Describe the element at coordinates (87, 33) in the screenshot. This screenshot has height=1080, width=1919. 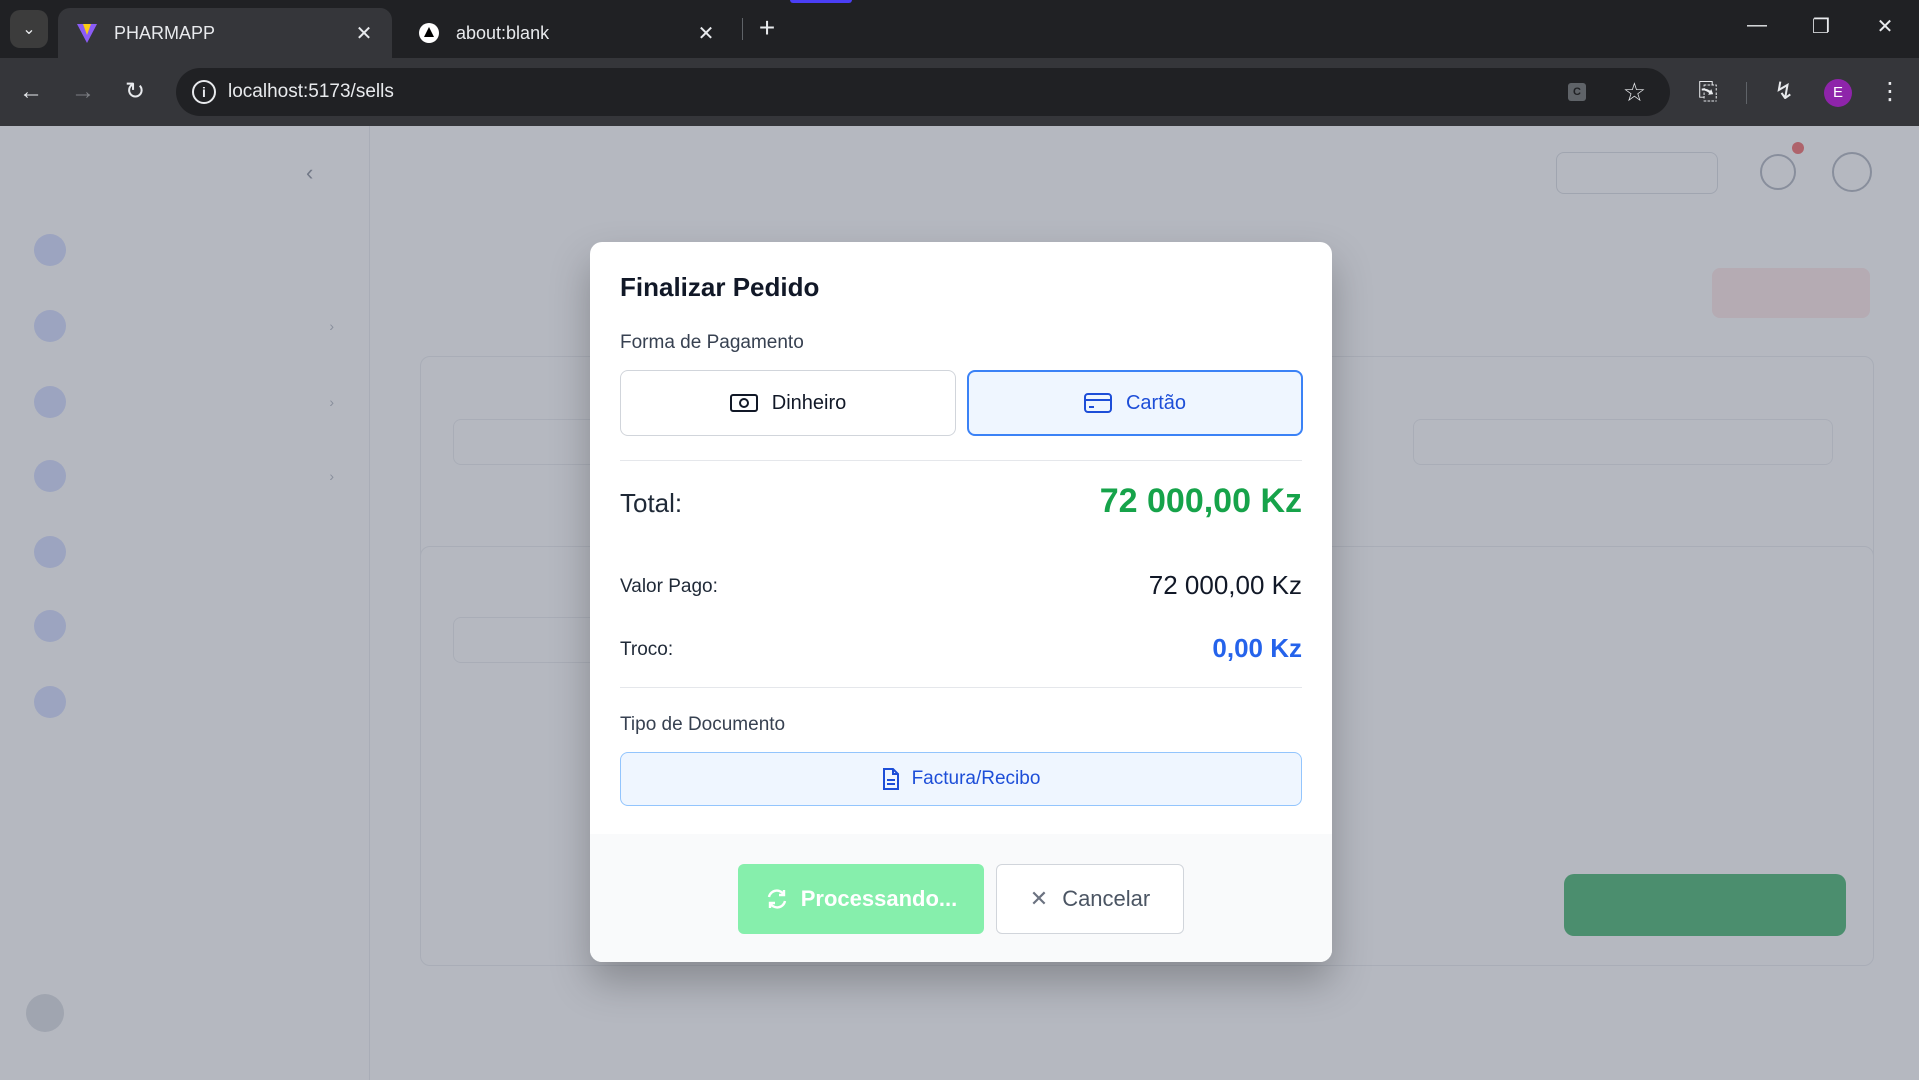
I see `vite-logo-icon` at that location.